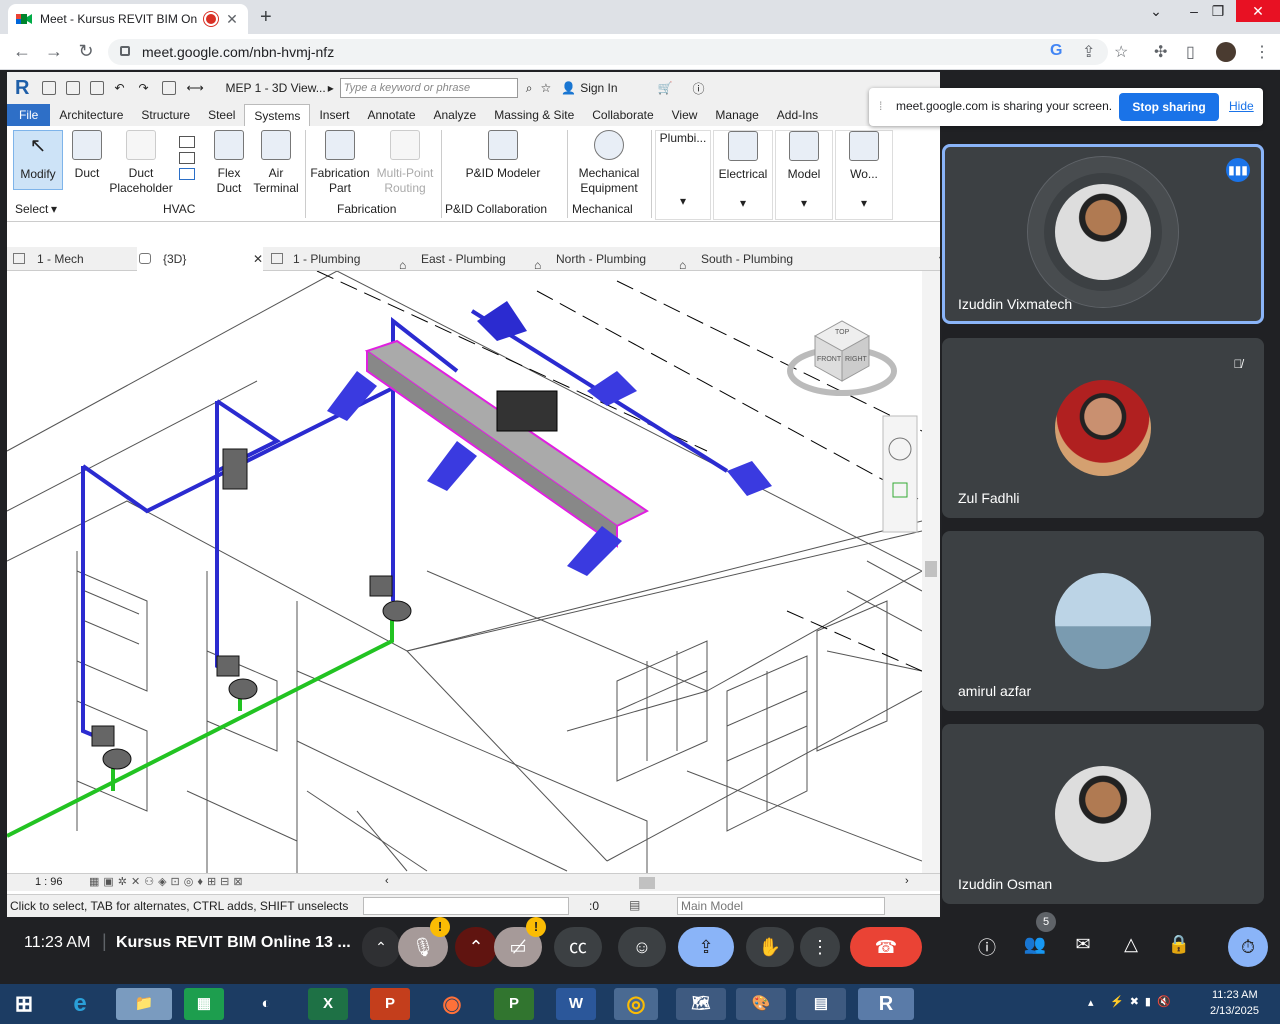 The image size is (1280, 1024). I want to click on plumbing-dropdown: Plumbi... ▾, so click(683, 175).